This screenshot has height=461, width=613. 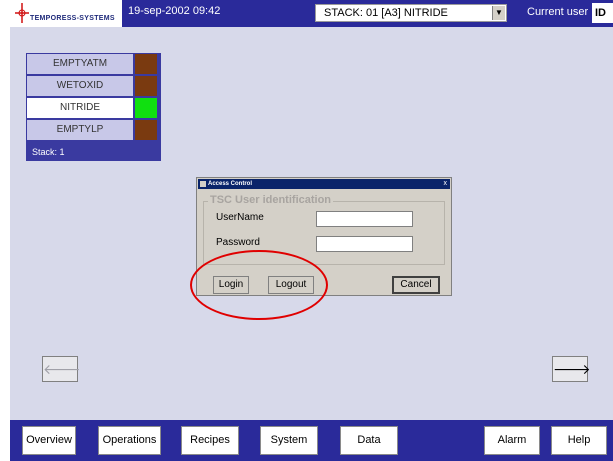 I want to click on stack-row-label: EMPTYLP, so click(x=80, y=130).